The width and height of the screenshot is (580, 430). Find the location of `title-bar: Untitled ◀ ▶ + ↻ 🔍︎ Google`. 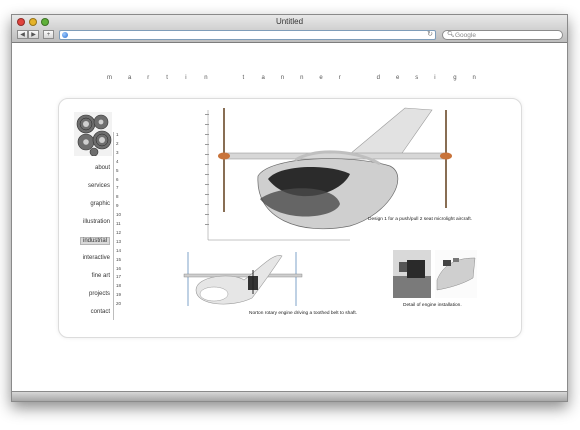

title-bar: Untitled ◀ ▶ + ↻ 🔍︎ Google is located at coordinates (289, 29).